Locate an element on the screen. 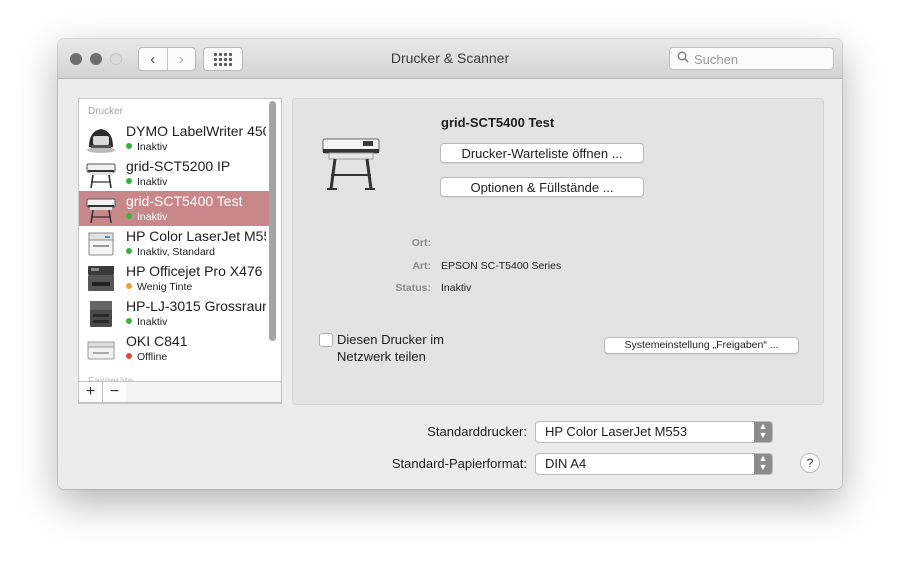 This screenshot has height=566, width=900. search-input is located at coordinates (759, 59).